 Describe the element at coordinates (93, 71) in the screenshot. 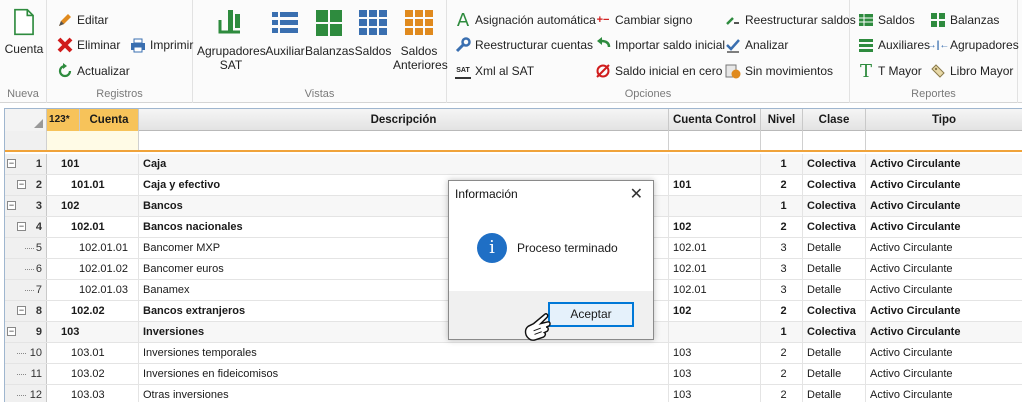

I see `refresh-button: Actualizar` at that location.